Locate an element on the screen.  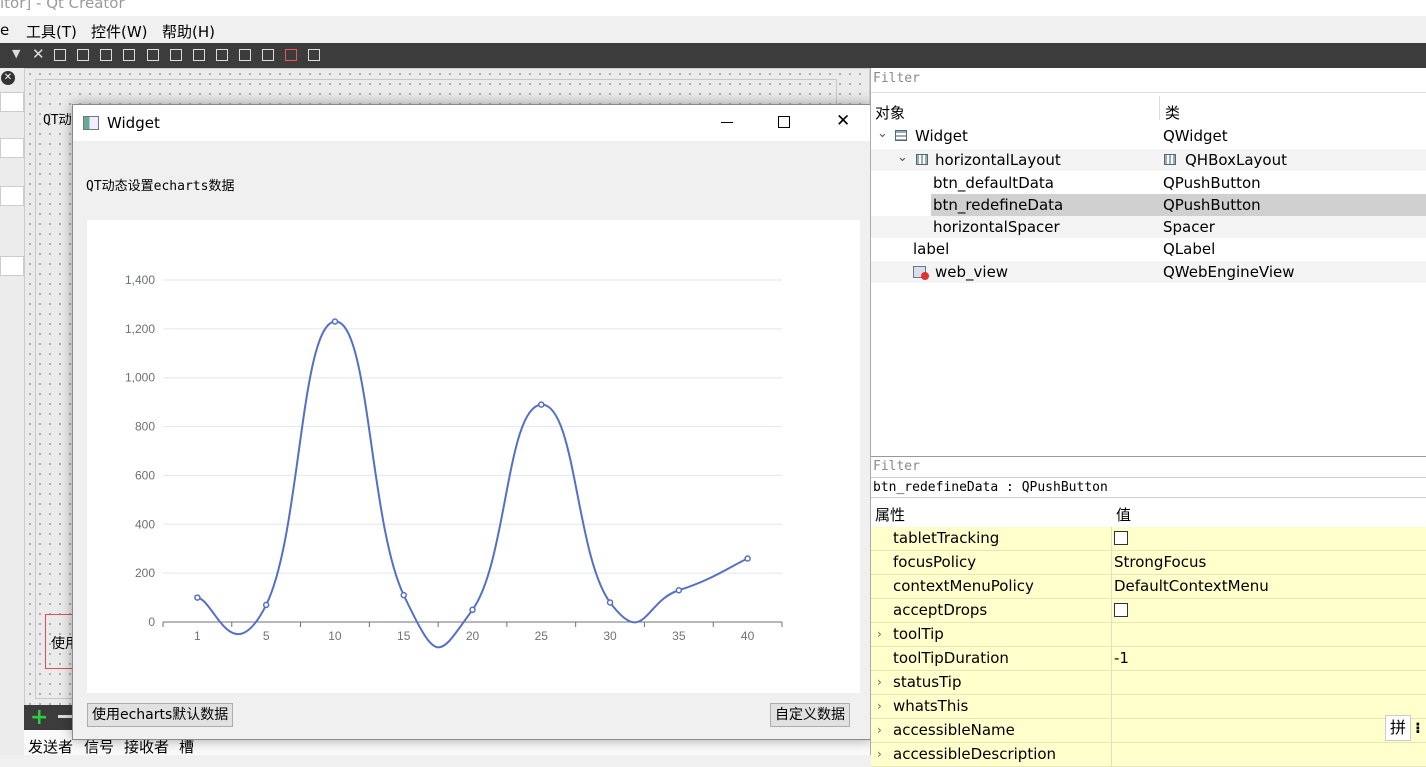
tree-row-web-view: web_view QWebEngineView is located at coordinates (1148, 272).